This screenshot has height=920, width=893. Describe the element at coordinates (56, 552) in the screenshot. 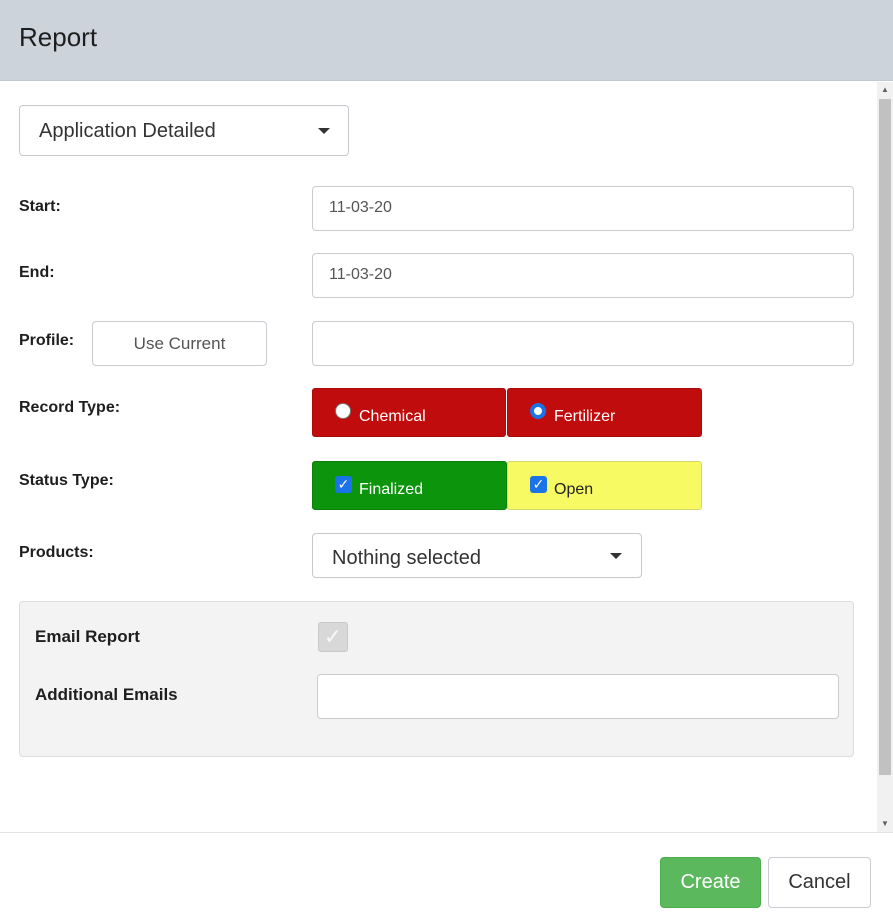

I see `products-label: Products:` at that location.